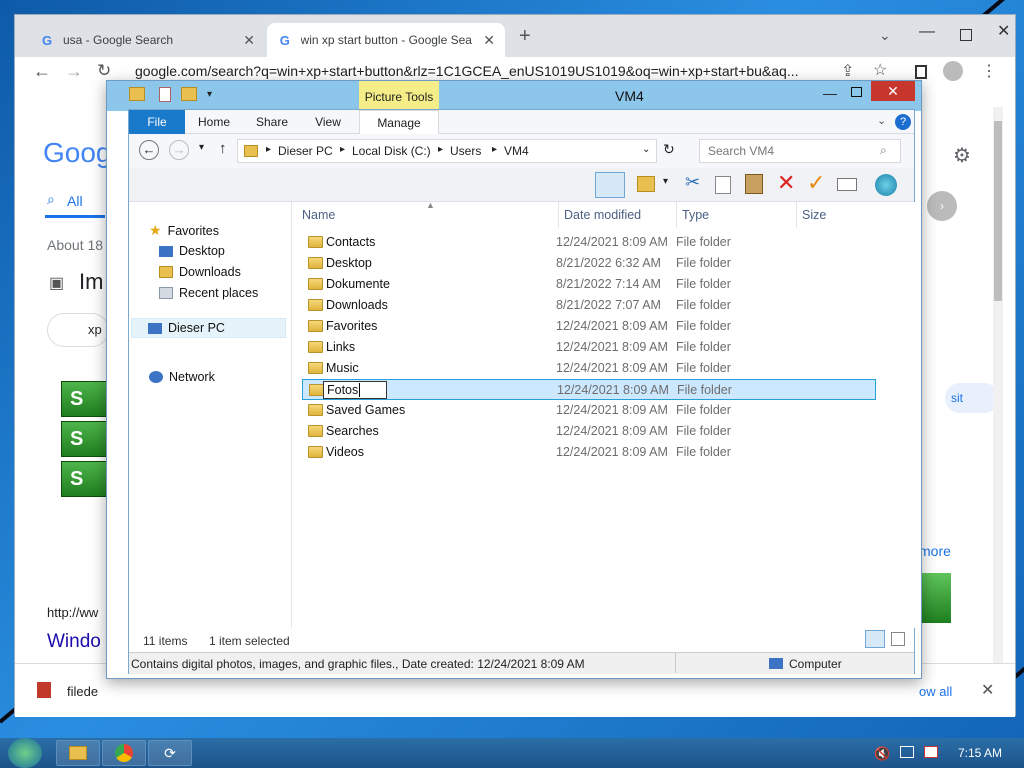  What do you see at coordinates (588, 305) in the screenshot?
I see `list-item: Downloads 8/21/2022 7:07 AM File folder` at bounding box center [588, 305].